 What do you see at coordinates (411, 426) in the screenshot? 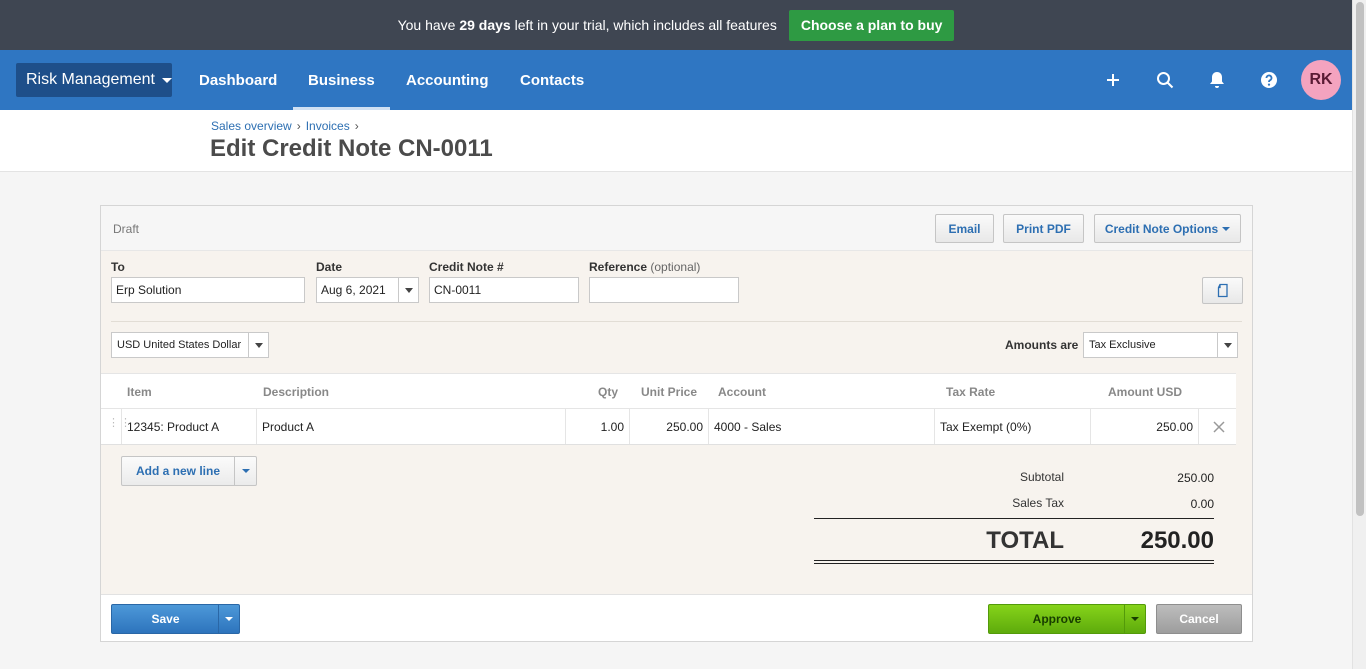
I see `cell-description: Product A` at bounding box center [411, 426].